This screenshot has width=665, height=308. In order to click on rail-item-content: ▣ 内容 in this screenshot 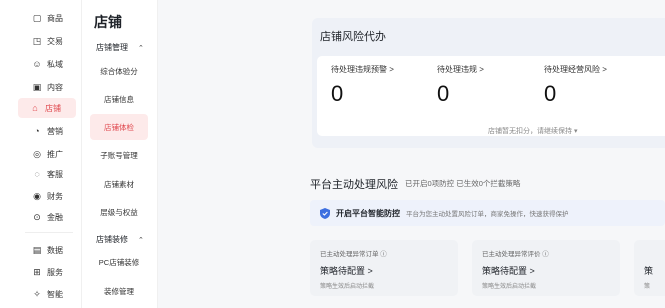, I will do `click(49, 87)`.